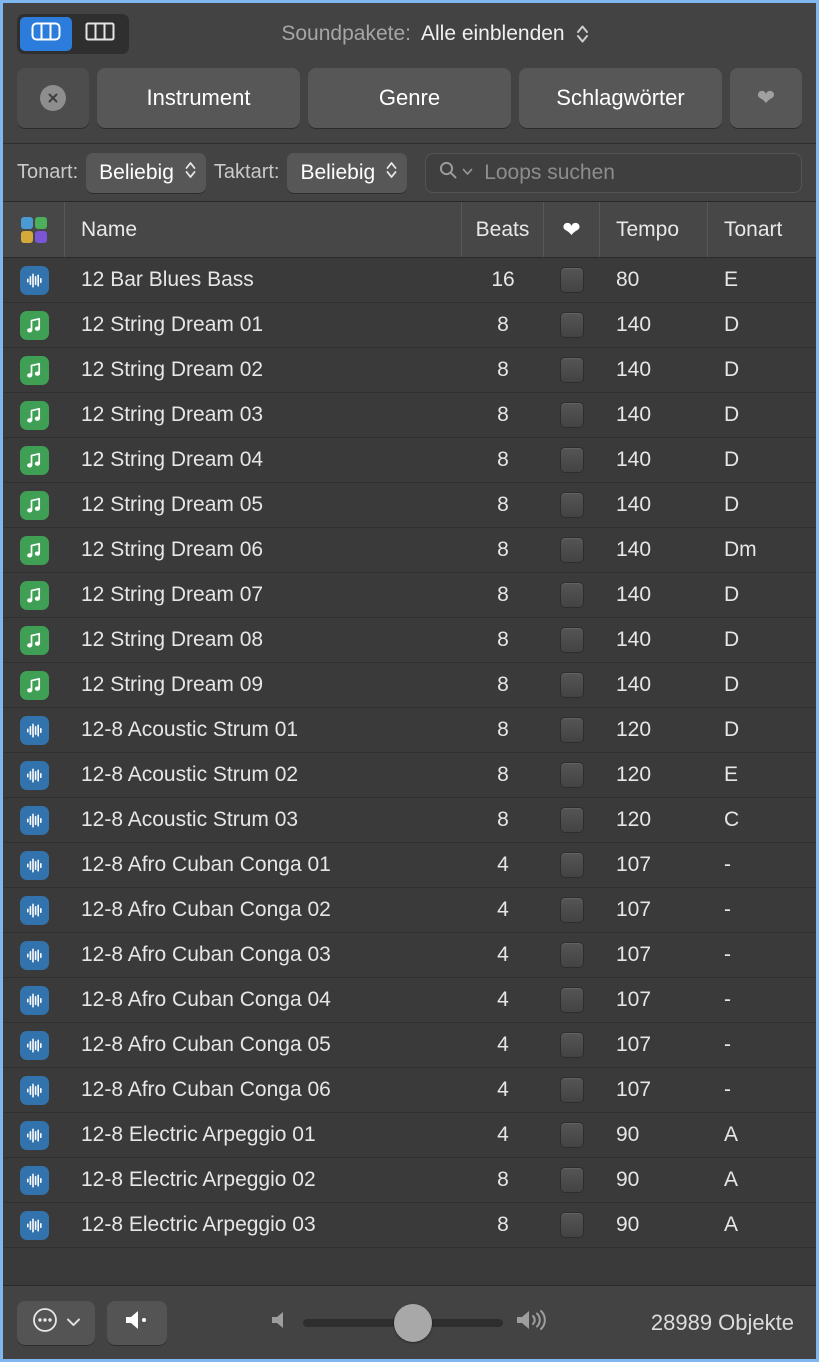 Image resolution: width=819 pixels, height=1362 pixels. What do you see at coordinates (409, 550) in the screenshot?
I see `table-row: 12 String Dream 06 8 140 Dm` at bounding box center [409, 550].